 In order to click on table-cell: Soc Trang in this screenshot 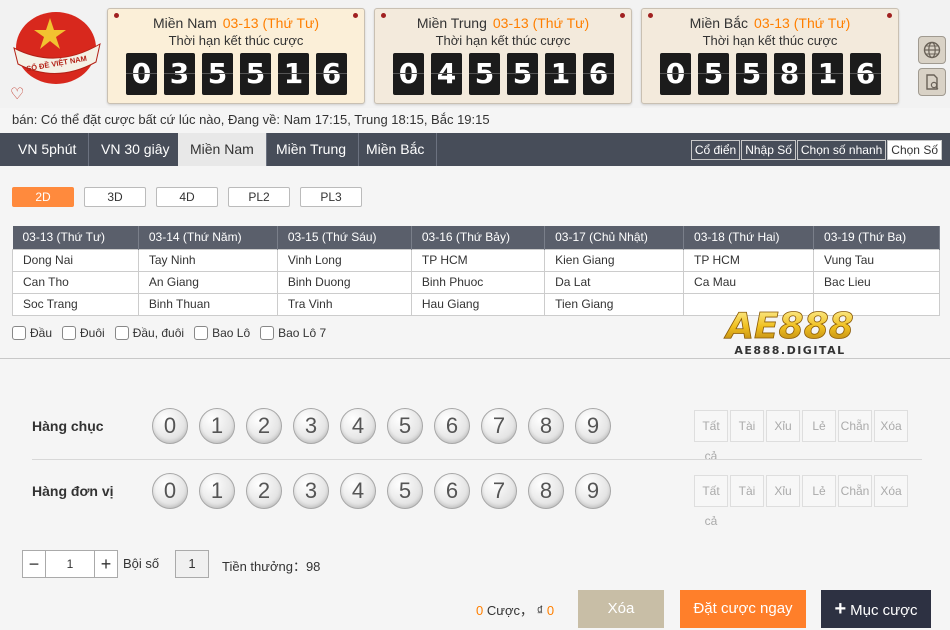, I will do `click(75, 304)`.